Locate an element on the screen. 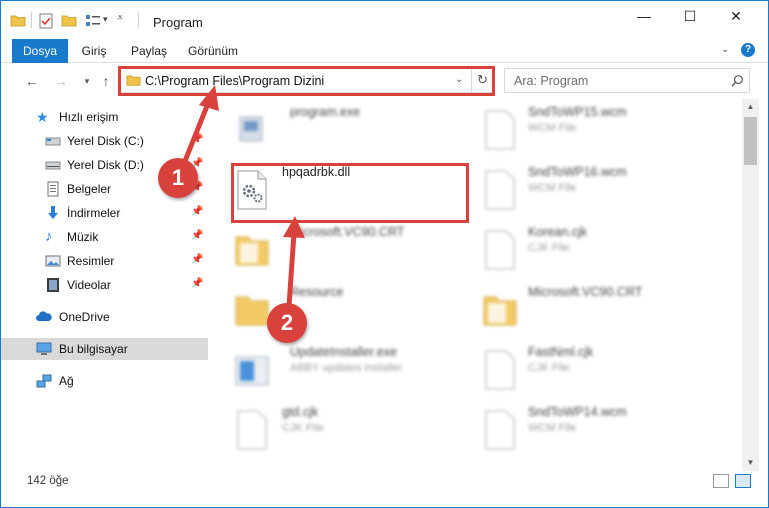 Image resolution: width=769 pixels, height=508 pixels. file-name: SndToWP15.wcm is located at coordinates (577, 112).